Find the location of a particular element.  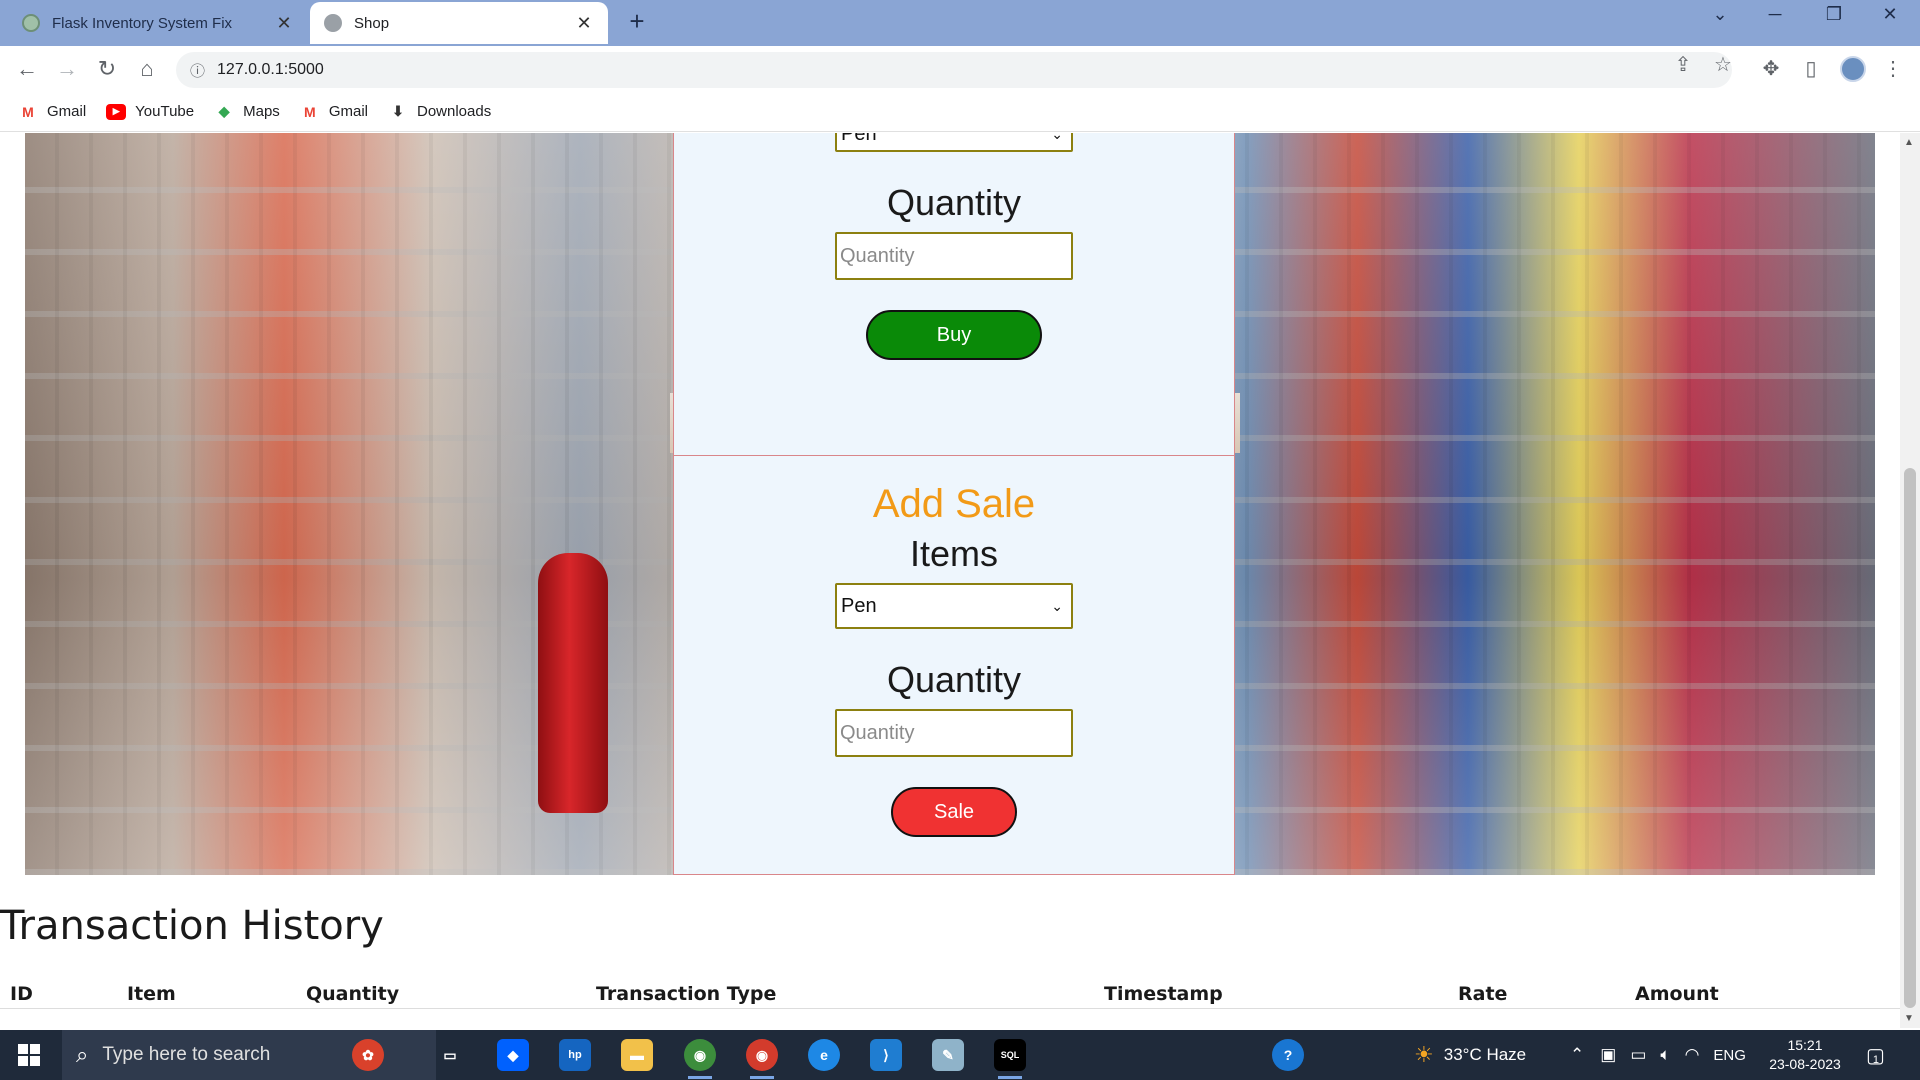

clock-date: 23-08-2023 is located at coordinates (1805, 1064).